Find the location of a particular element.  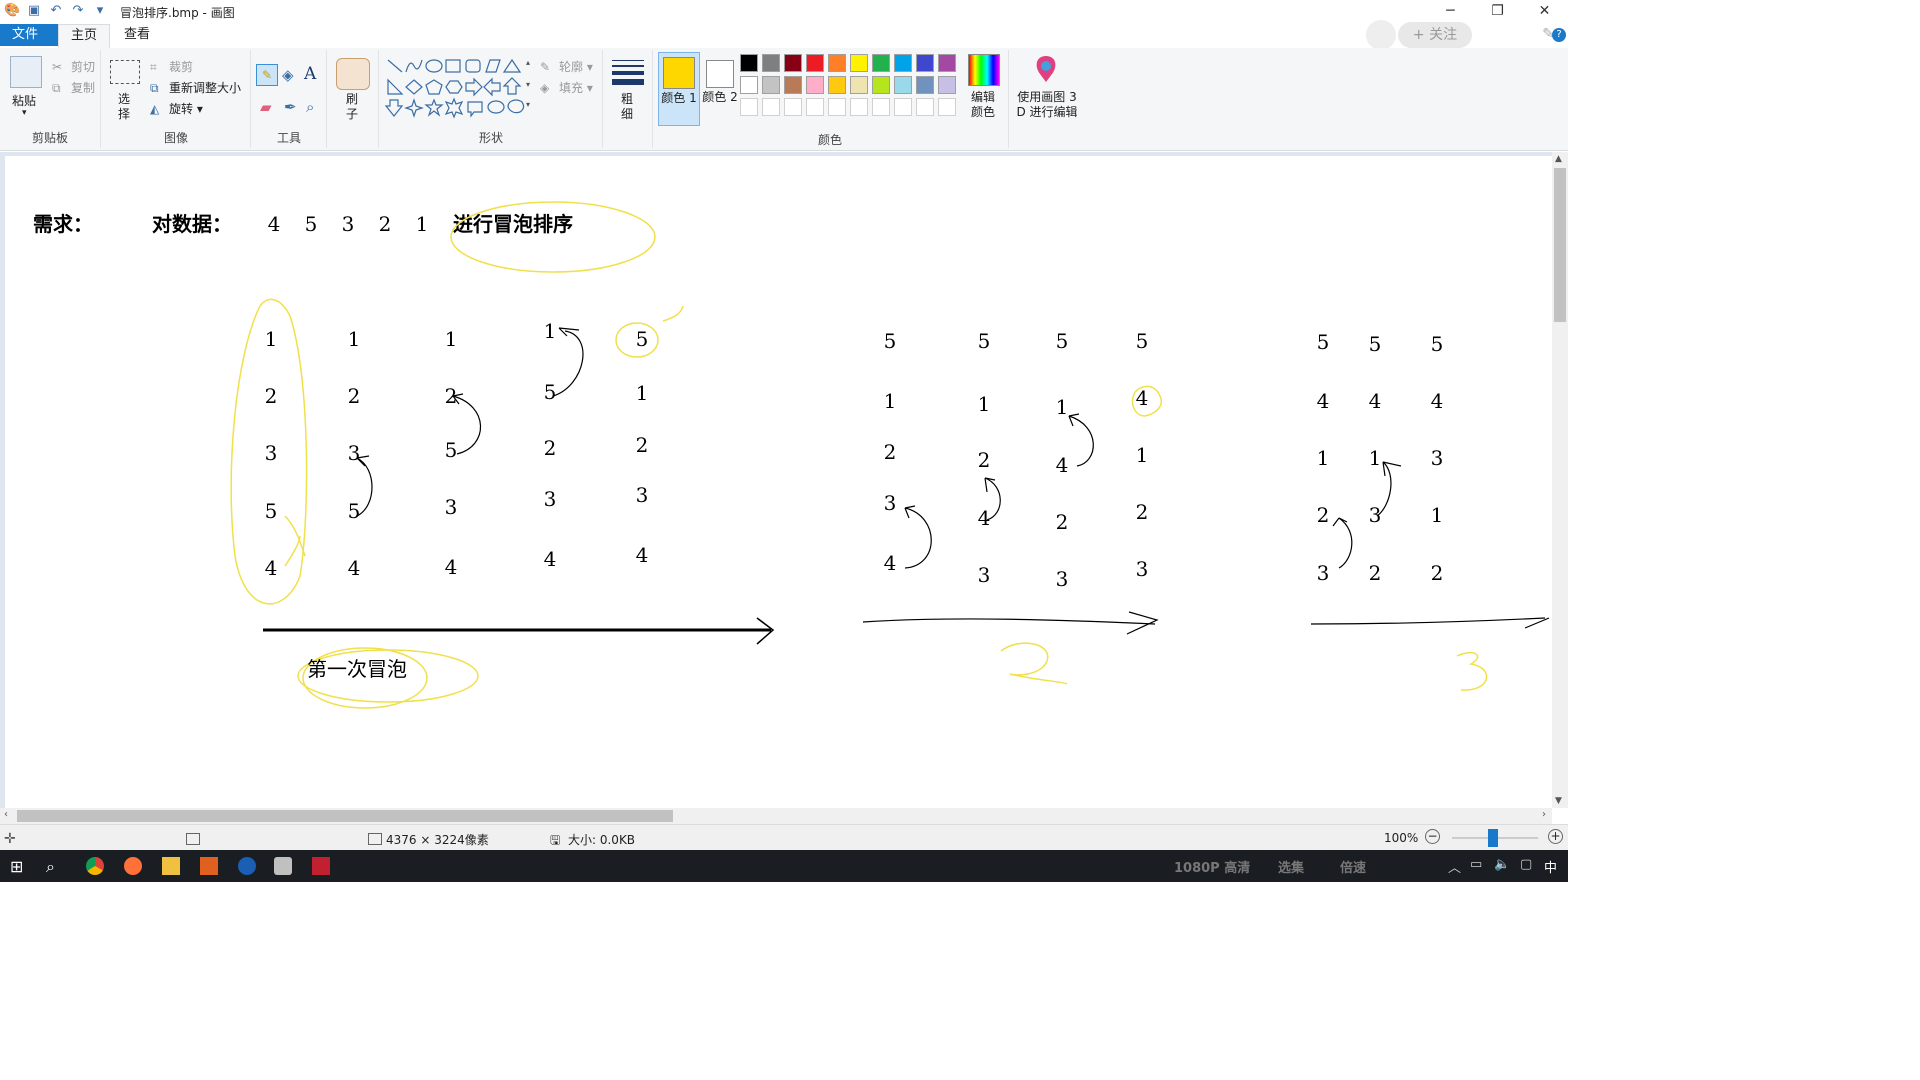

brush-icon is located at coordinates (353, 74).